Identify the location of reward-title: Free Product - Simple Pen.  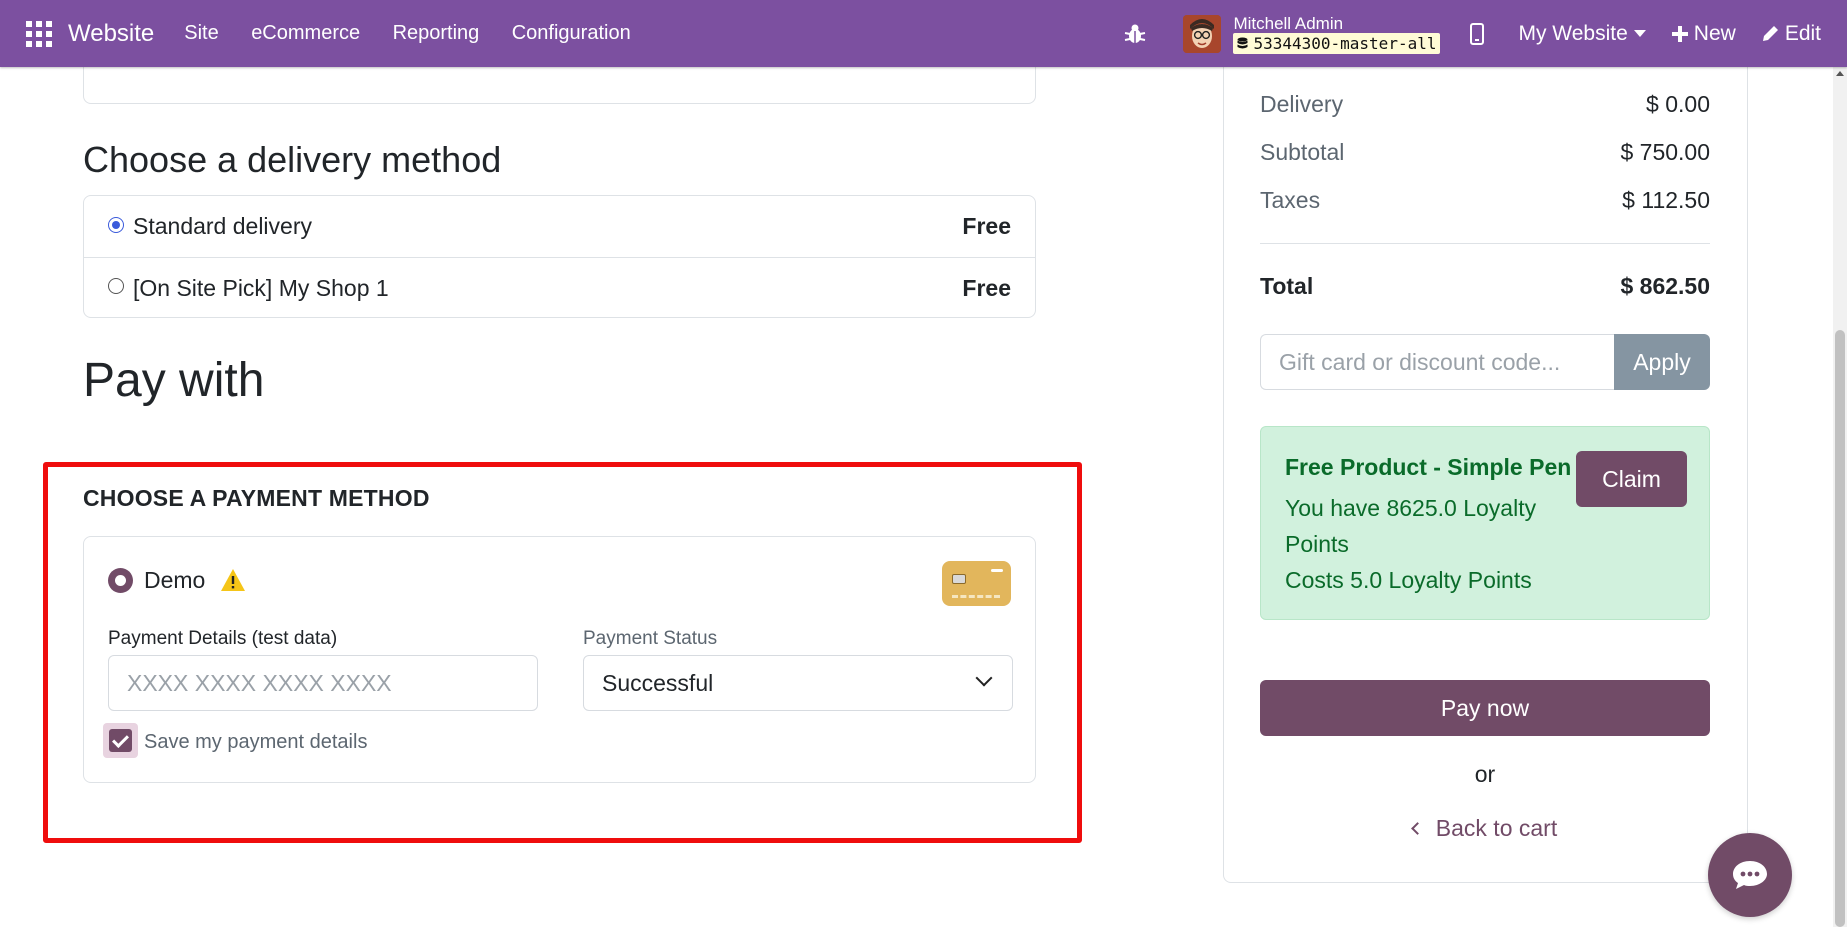
(1428, 467).